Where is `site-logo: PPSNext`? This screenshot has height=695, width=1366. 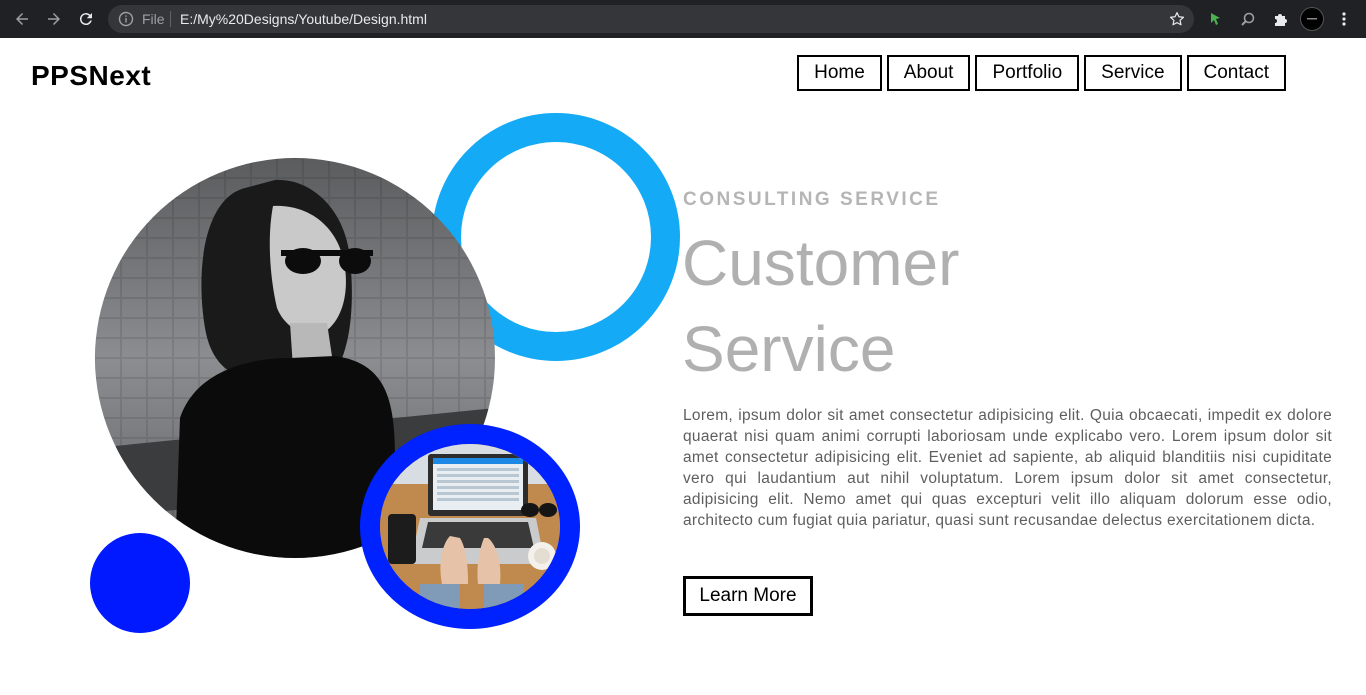 site-logo: PPSNext is located at coordinates (91, 76).